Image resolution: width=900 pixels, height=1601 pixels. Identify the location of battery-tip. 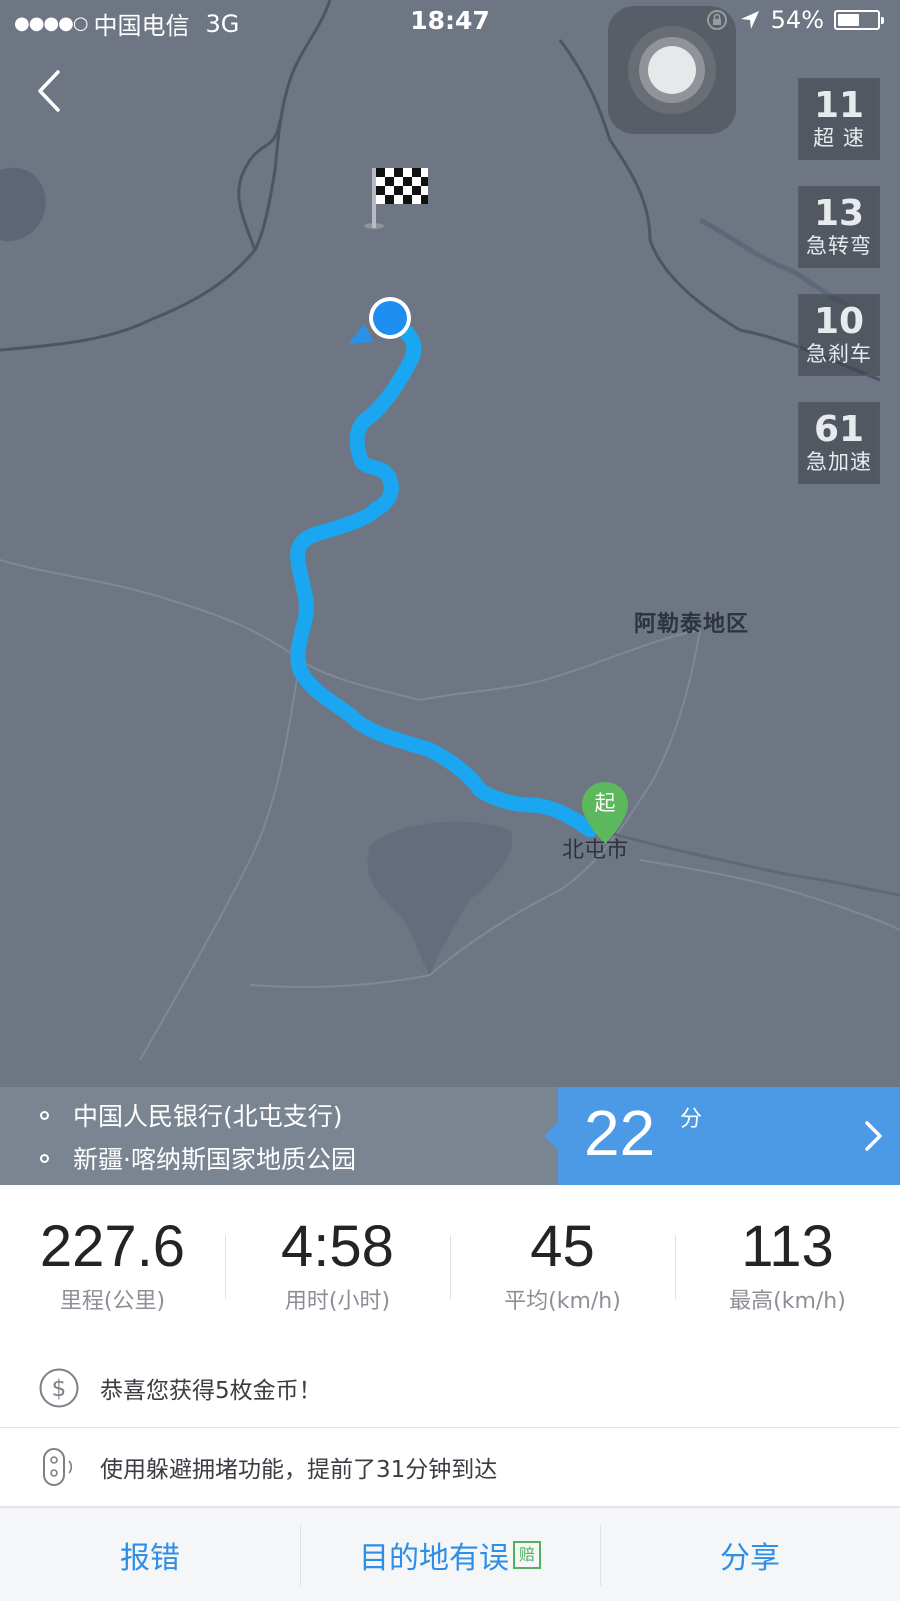
(882, 20).